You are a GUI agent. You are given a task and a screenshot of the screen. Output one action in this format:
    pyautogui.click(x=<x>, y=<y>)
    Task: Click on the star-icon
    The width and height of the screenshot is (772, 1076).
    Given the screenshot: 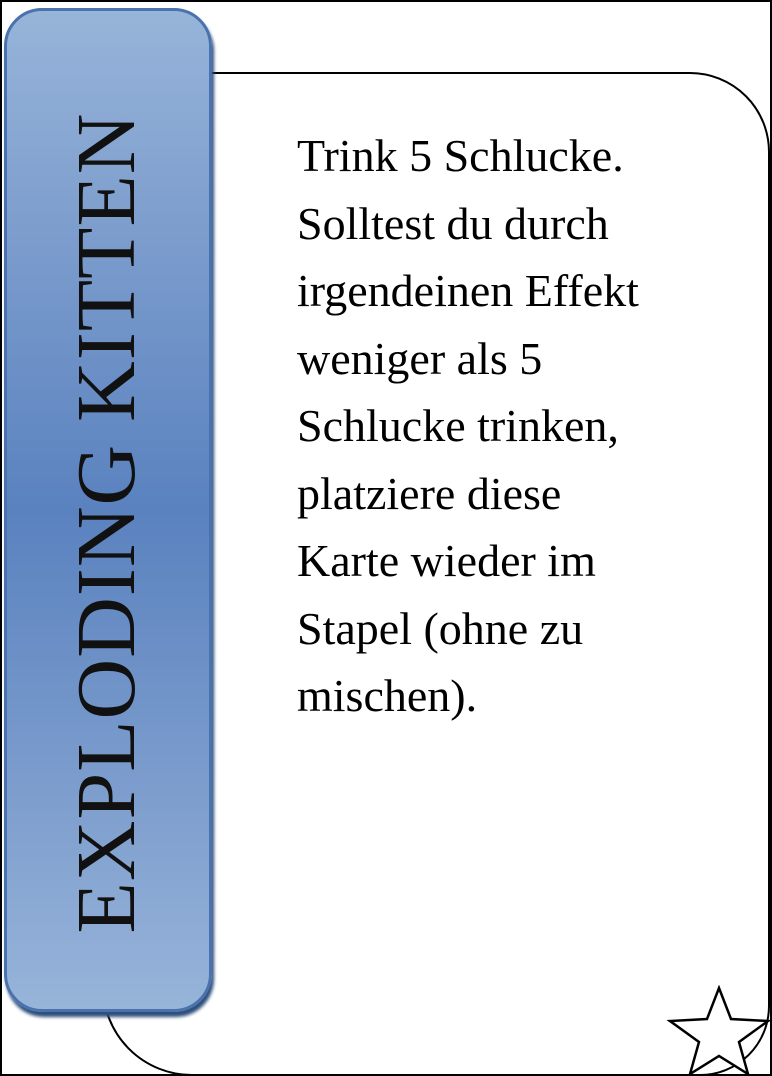 What is the action you would take?
    pyautogui.click(x=718, y=1029)
    